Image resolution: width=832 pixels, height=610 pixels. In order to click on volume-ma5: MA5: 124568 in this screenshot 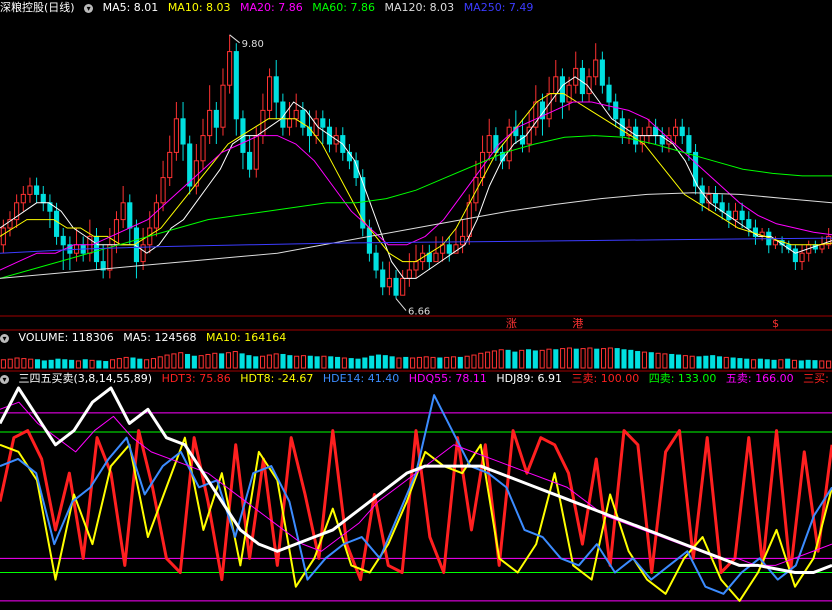, I will do `click(160, 337)`.